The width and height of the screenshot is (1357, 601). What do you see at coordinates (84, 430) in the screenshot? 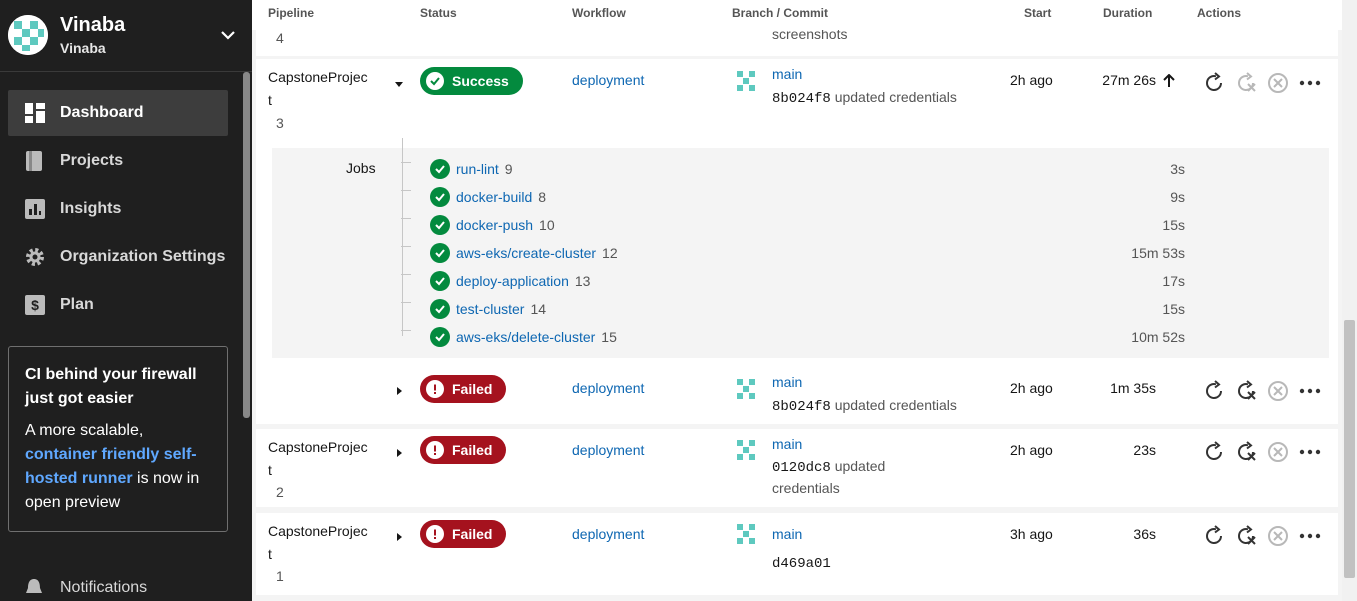
I see `promo-text: A more scalable,` at bounding box center [84, 430].